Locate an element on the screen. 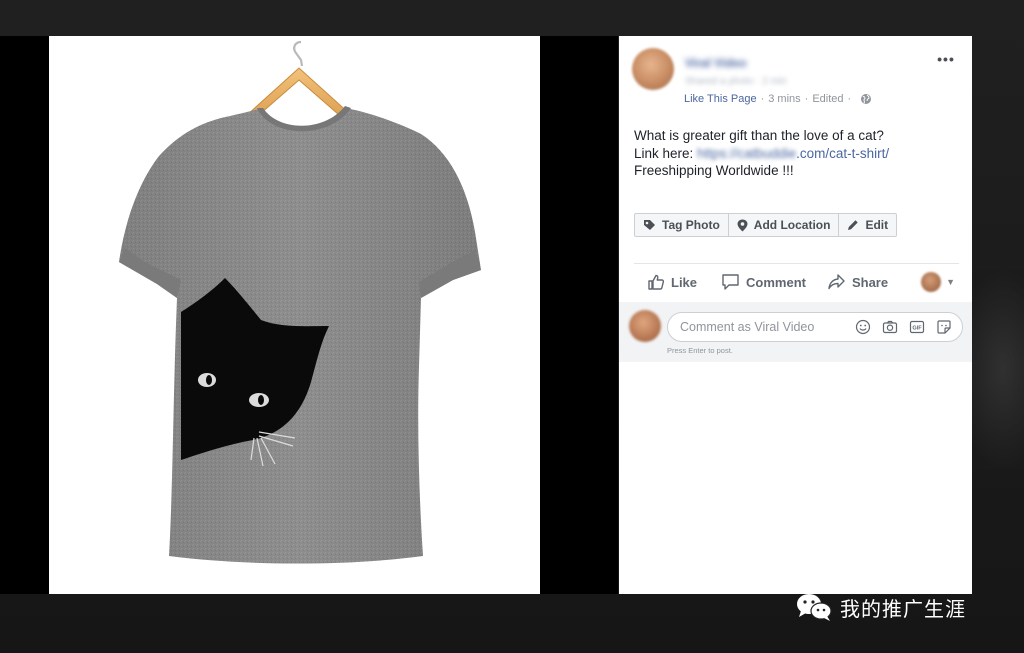  post-timestamp: 3 mins is located at coordinates (784, 99).